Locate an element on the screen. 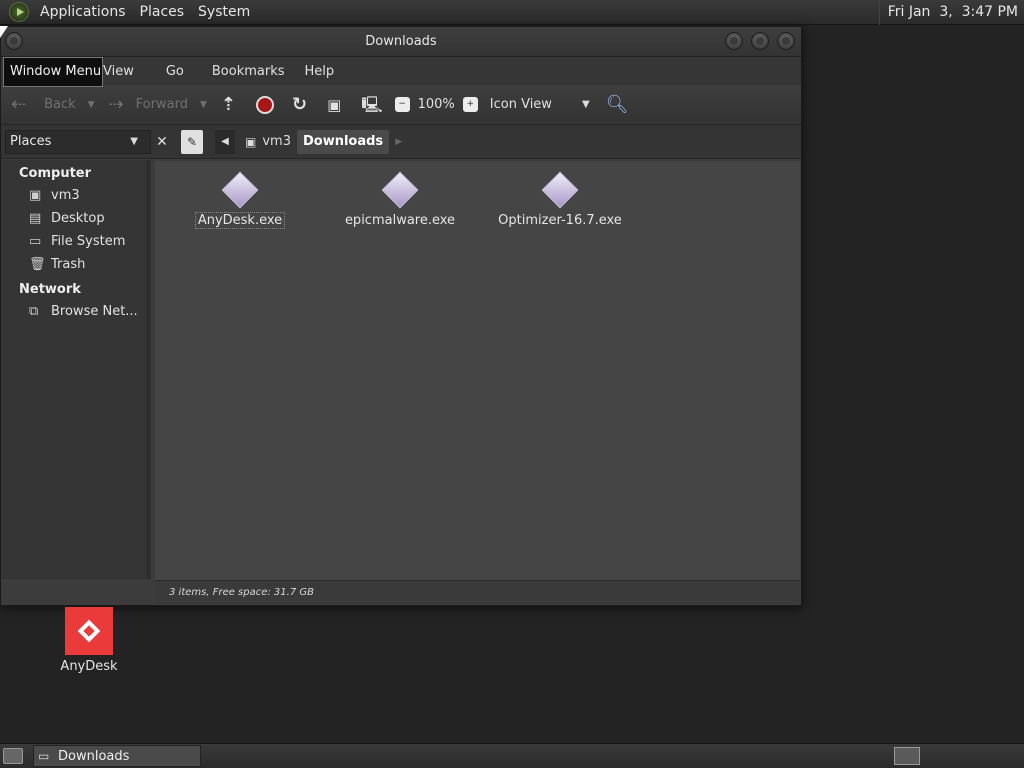 The width and height of the screenshot is (1024, 768). sidebar-item-label: Desktop is located at coordinates (78, 218).